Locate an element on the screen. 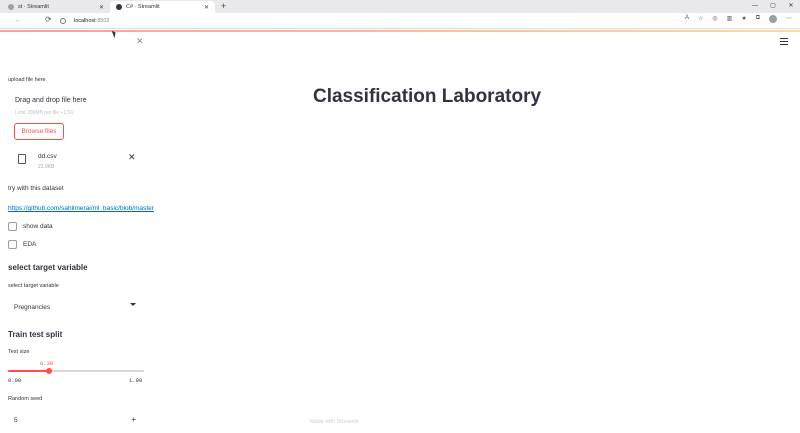  remove-file-icon: ✕ is located at coordinates (132, 157).